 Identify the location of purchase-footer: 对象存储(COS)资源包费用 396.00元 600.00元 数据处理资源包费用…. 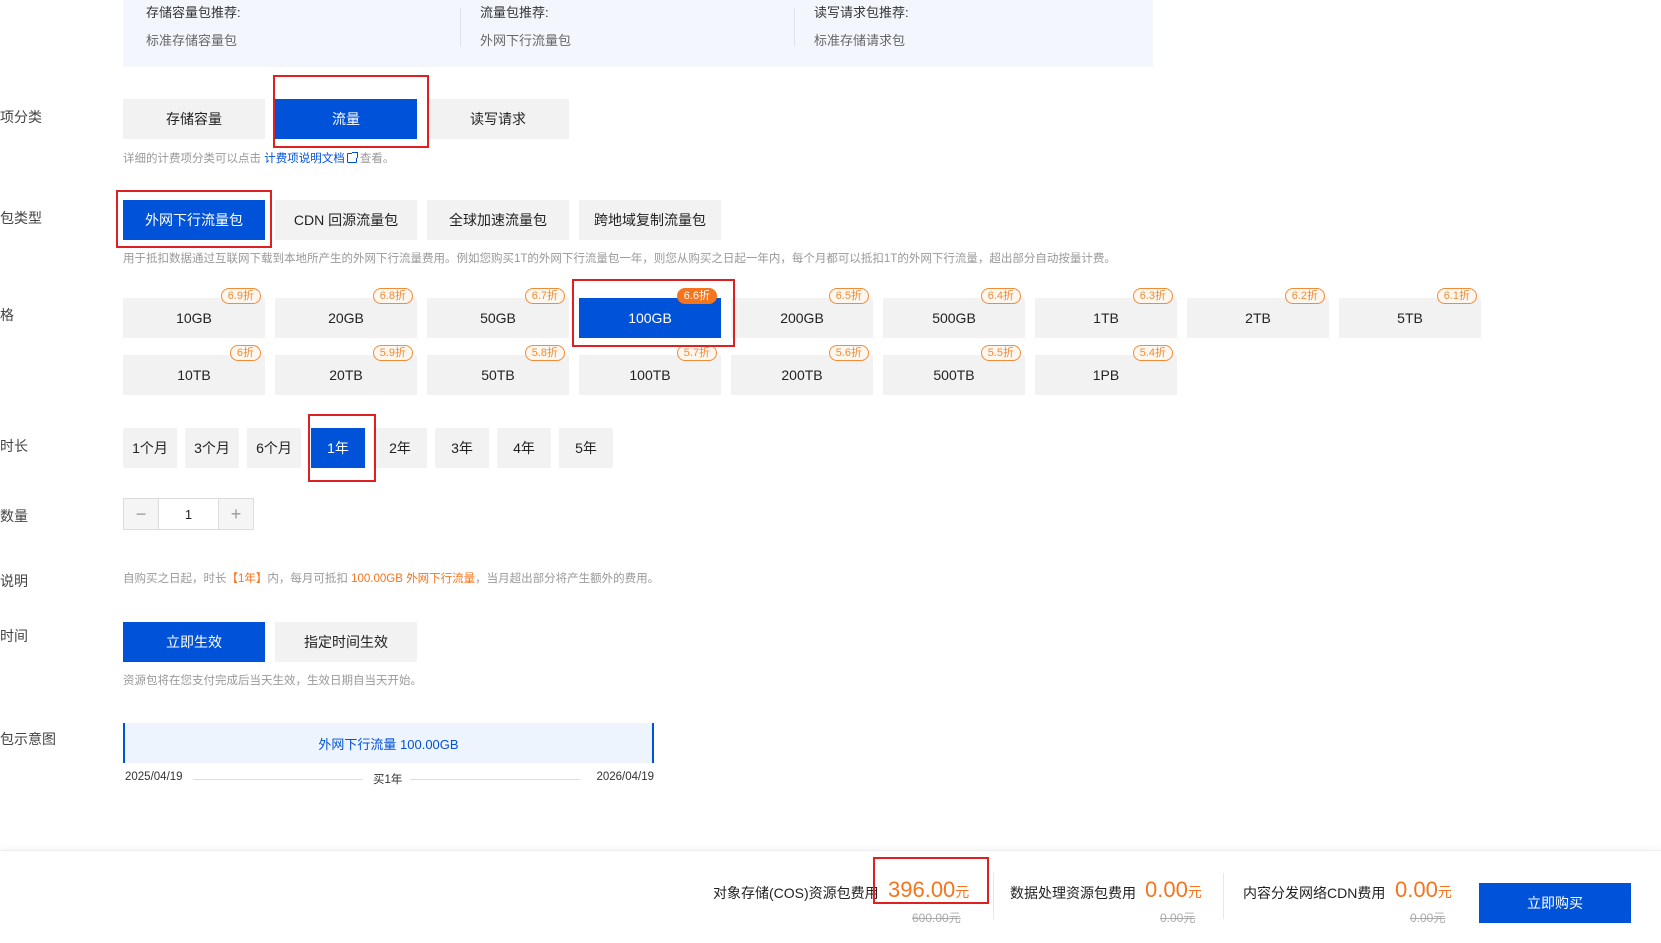
(830, 896).